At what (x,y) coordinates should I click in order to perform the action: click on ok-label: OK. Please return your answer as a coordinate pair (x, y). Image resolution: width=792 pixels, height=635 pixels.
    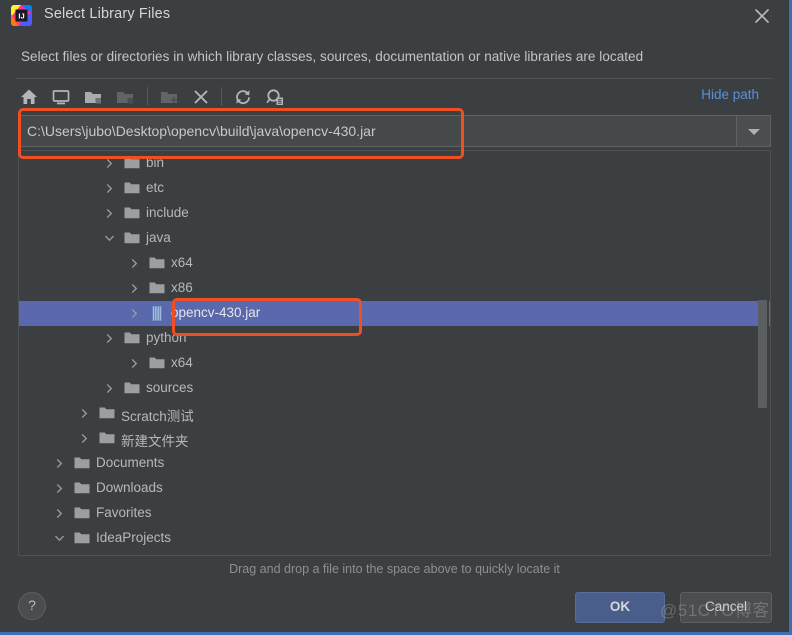
    Looking at the image, I should click on (620, 606).